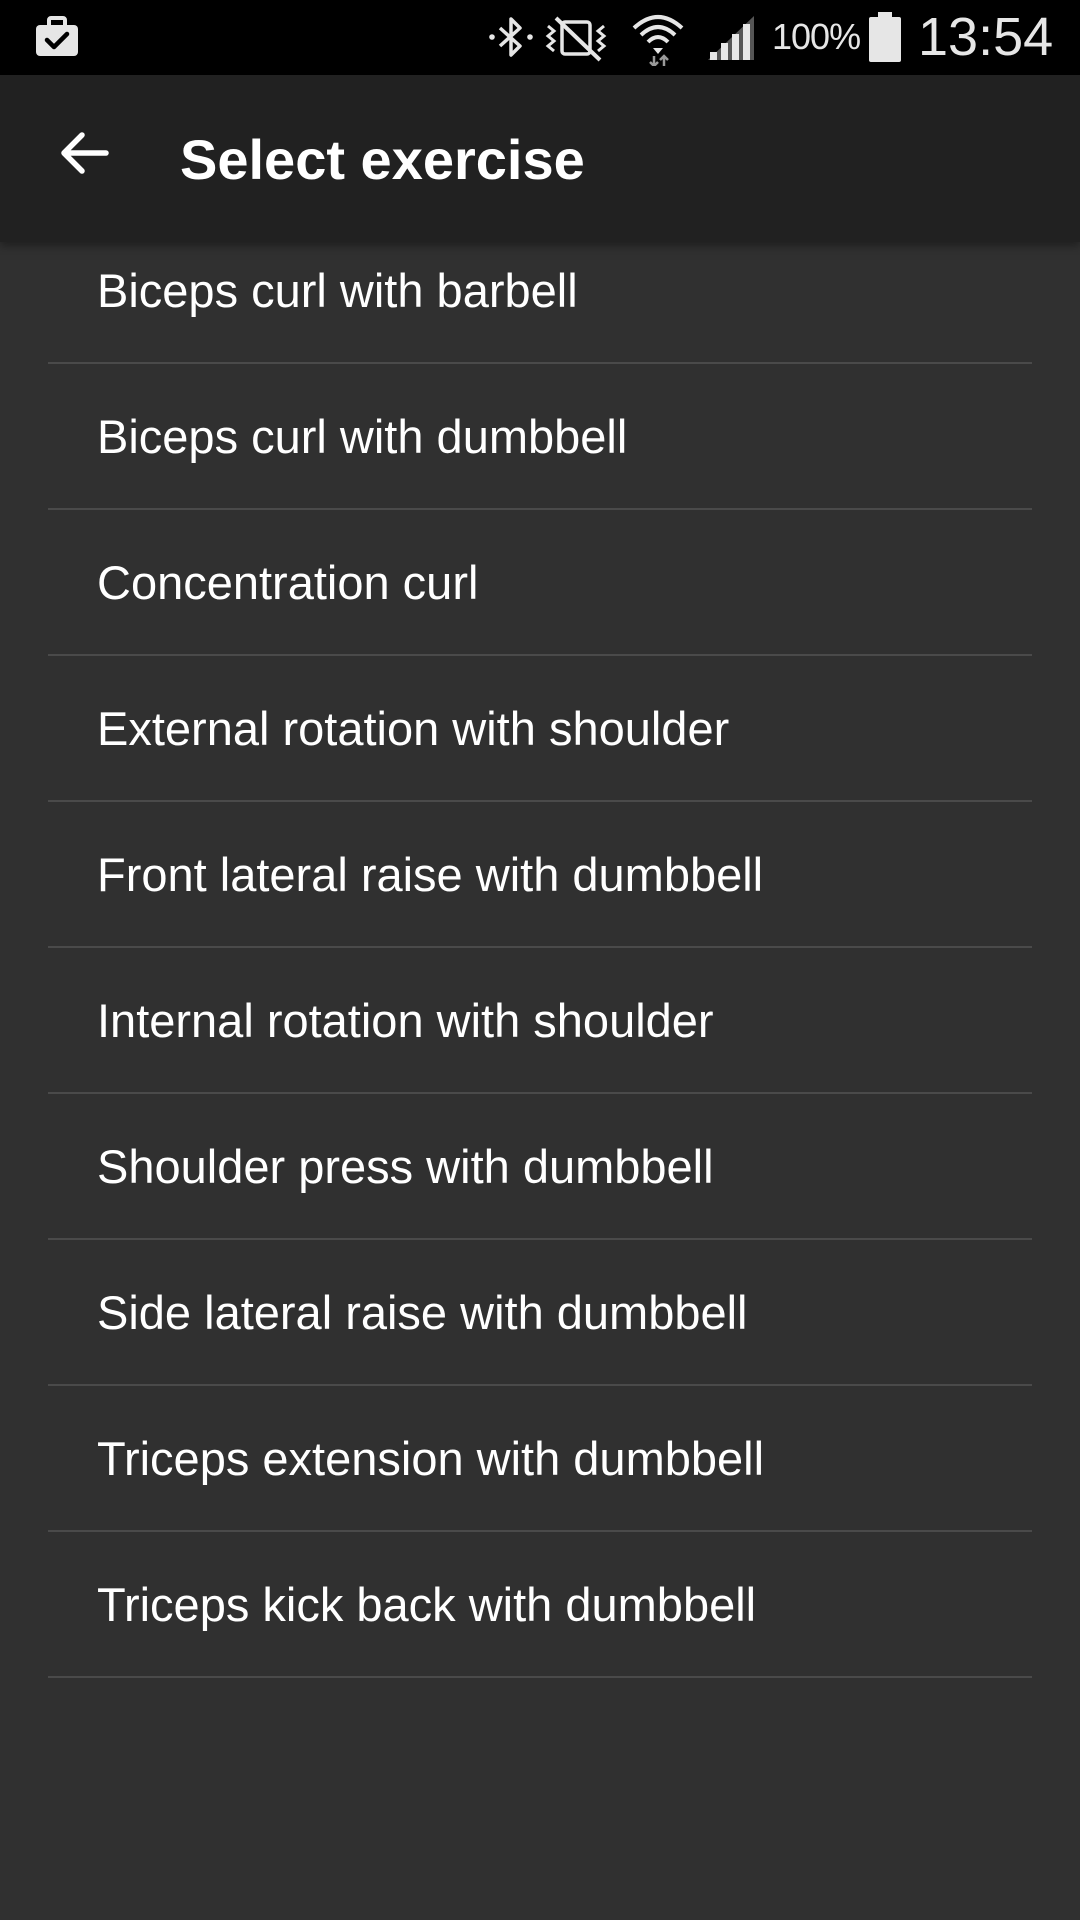  Describe the element at coordinates (511, 40) in the screenshot. I see `bluetooth-icon` at that location.